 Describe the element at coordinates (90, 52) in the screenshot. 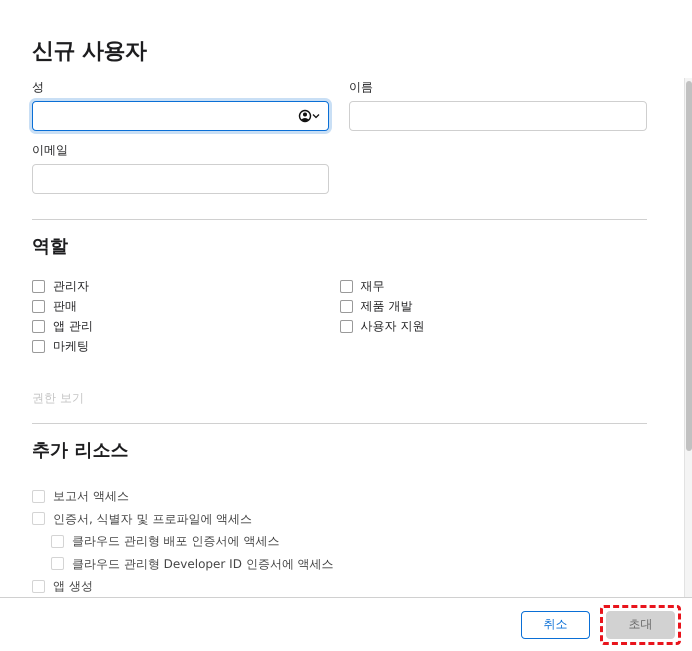

I see `dialog-title: 신규 사용자` at that location.